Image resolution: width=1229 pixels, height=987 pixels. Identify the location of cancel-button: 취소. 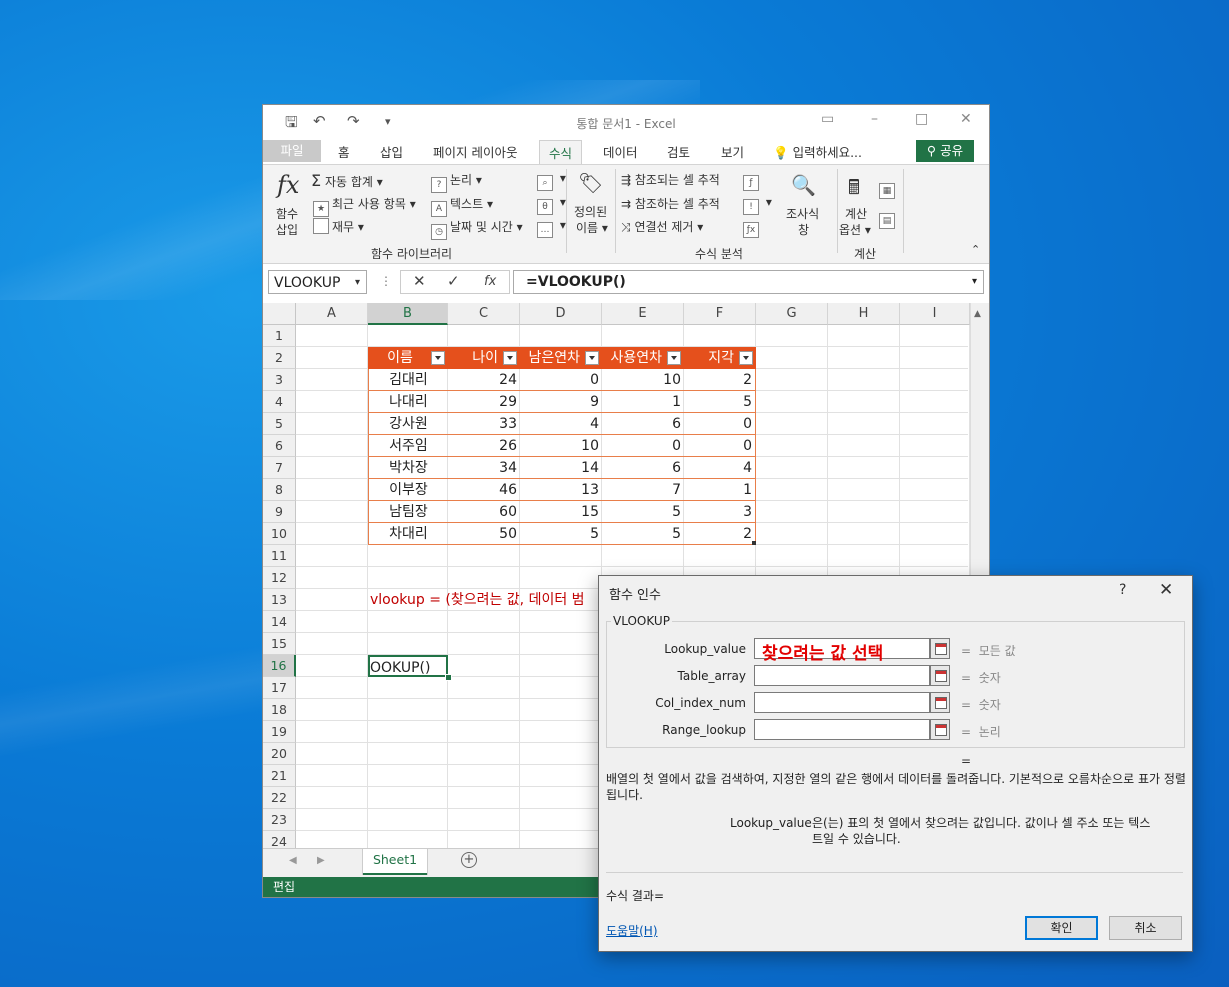
(1145, 928).